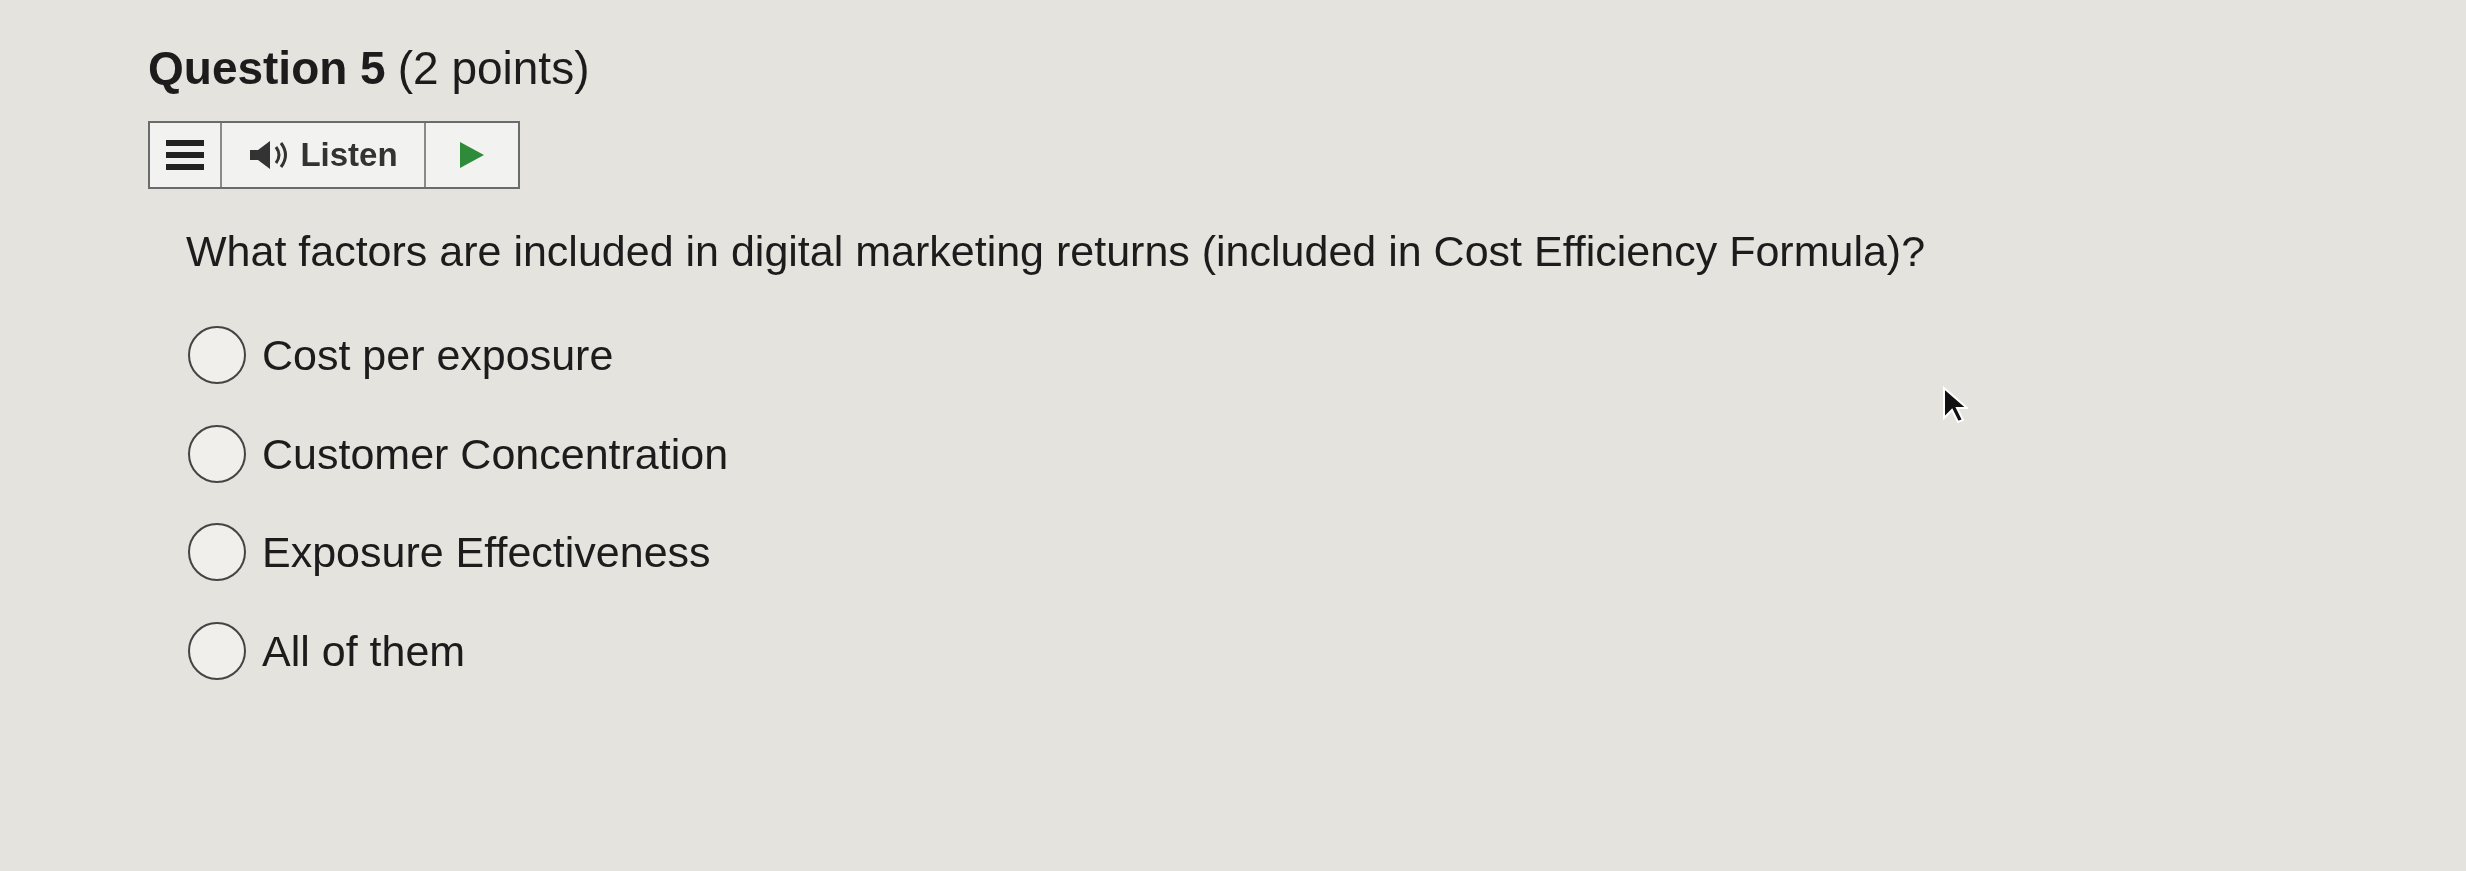 This screenshot has width=2466, height=871. Describe the element at coordinates (1955, 405) in the screenshot. I see `cursor-icon` at that location.